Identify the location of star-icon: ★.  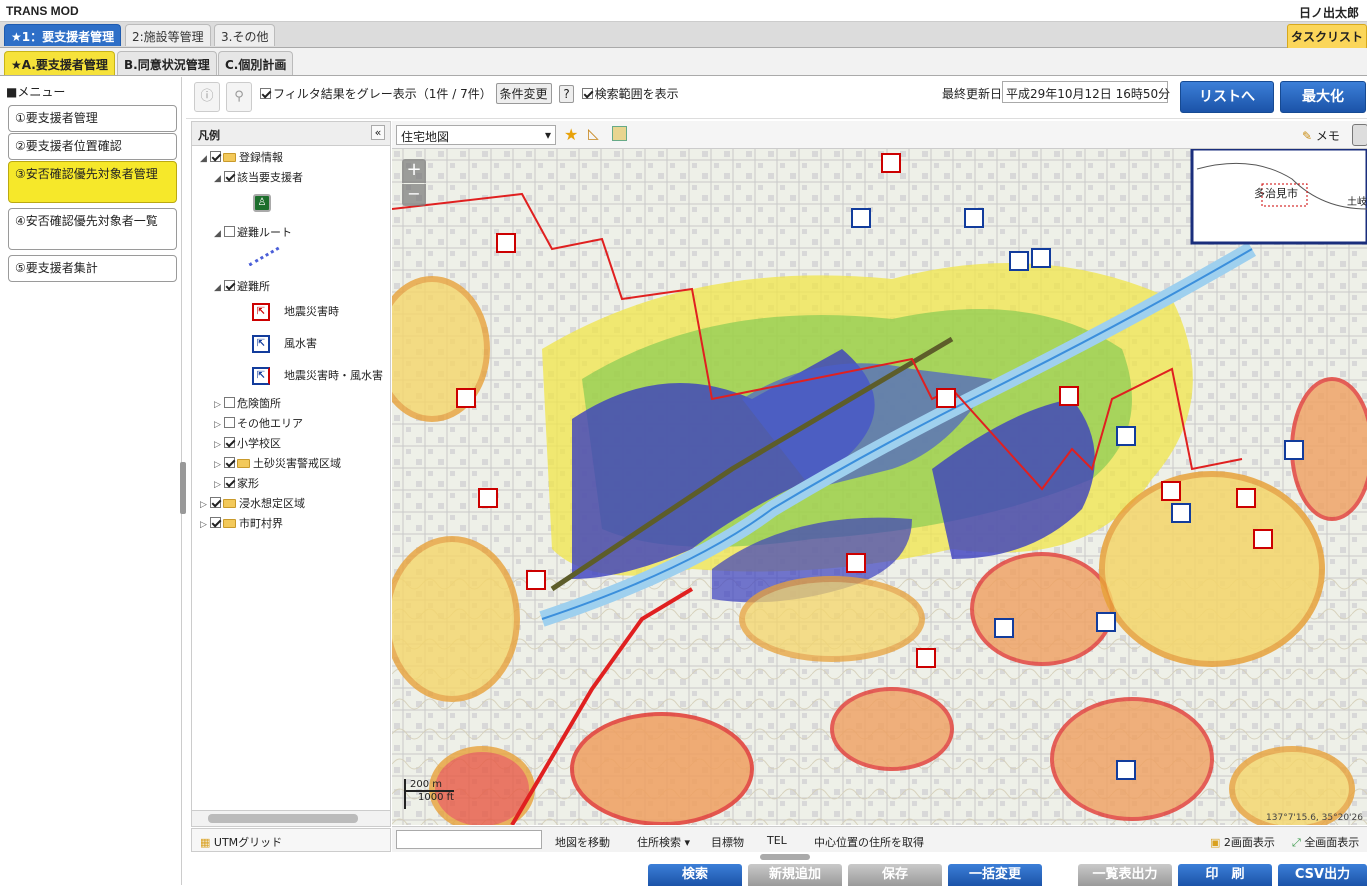
(571, 134).